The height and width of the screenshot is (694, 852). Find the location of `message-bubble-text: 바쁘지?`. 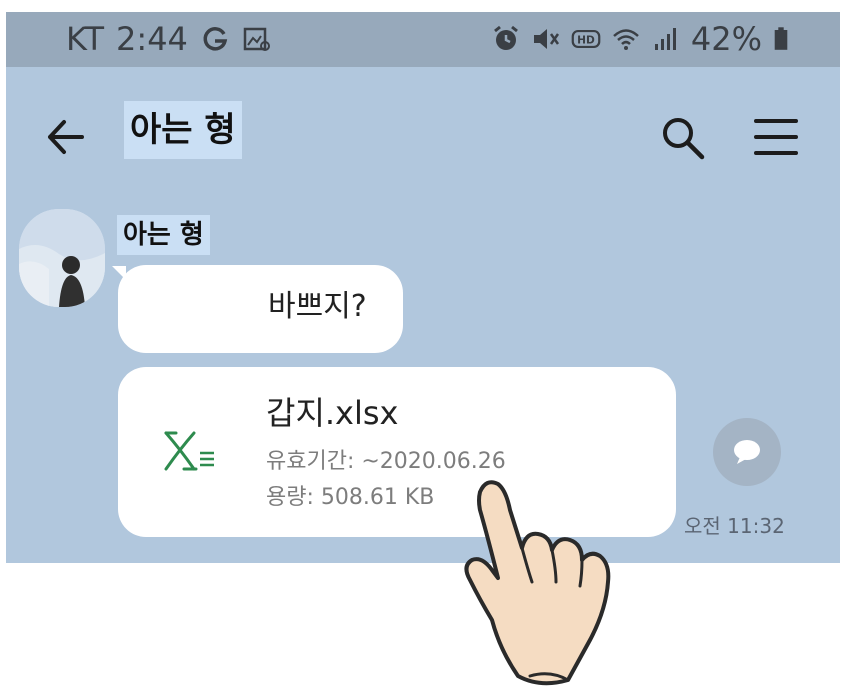

message-bubble-text: 바쁘지? is located at coordinates (260, 309).